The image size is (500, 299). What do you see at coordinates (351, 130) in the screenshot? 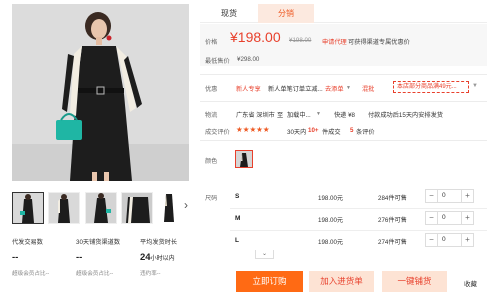
I see `reviews-count: 5` at bounding box center [351, 130].